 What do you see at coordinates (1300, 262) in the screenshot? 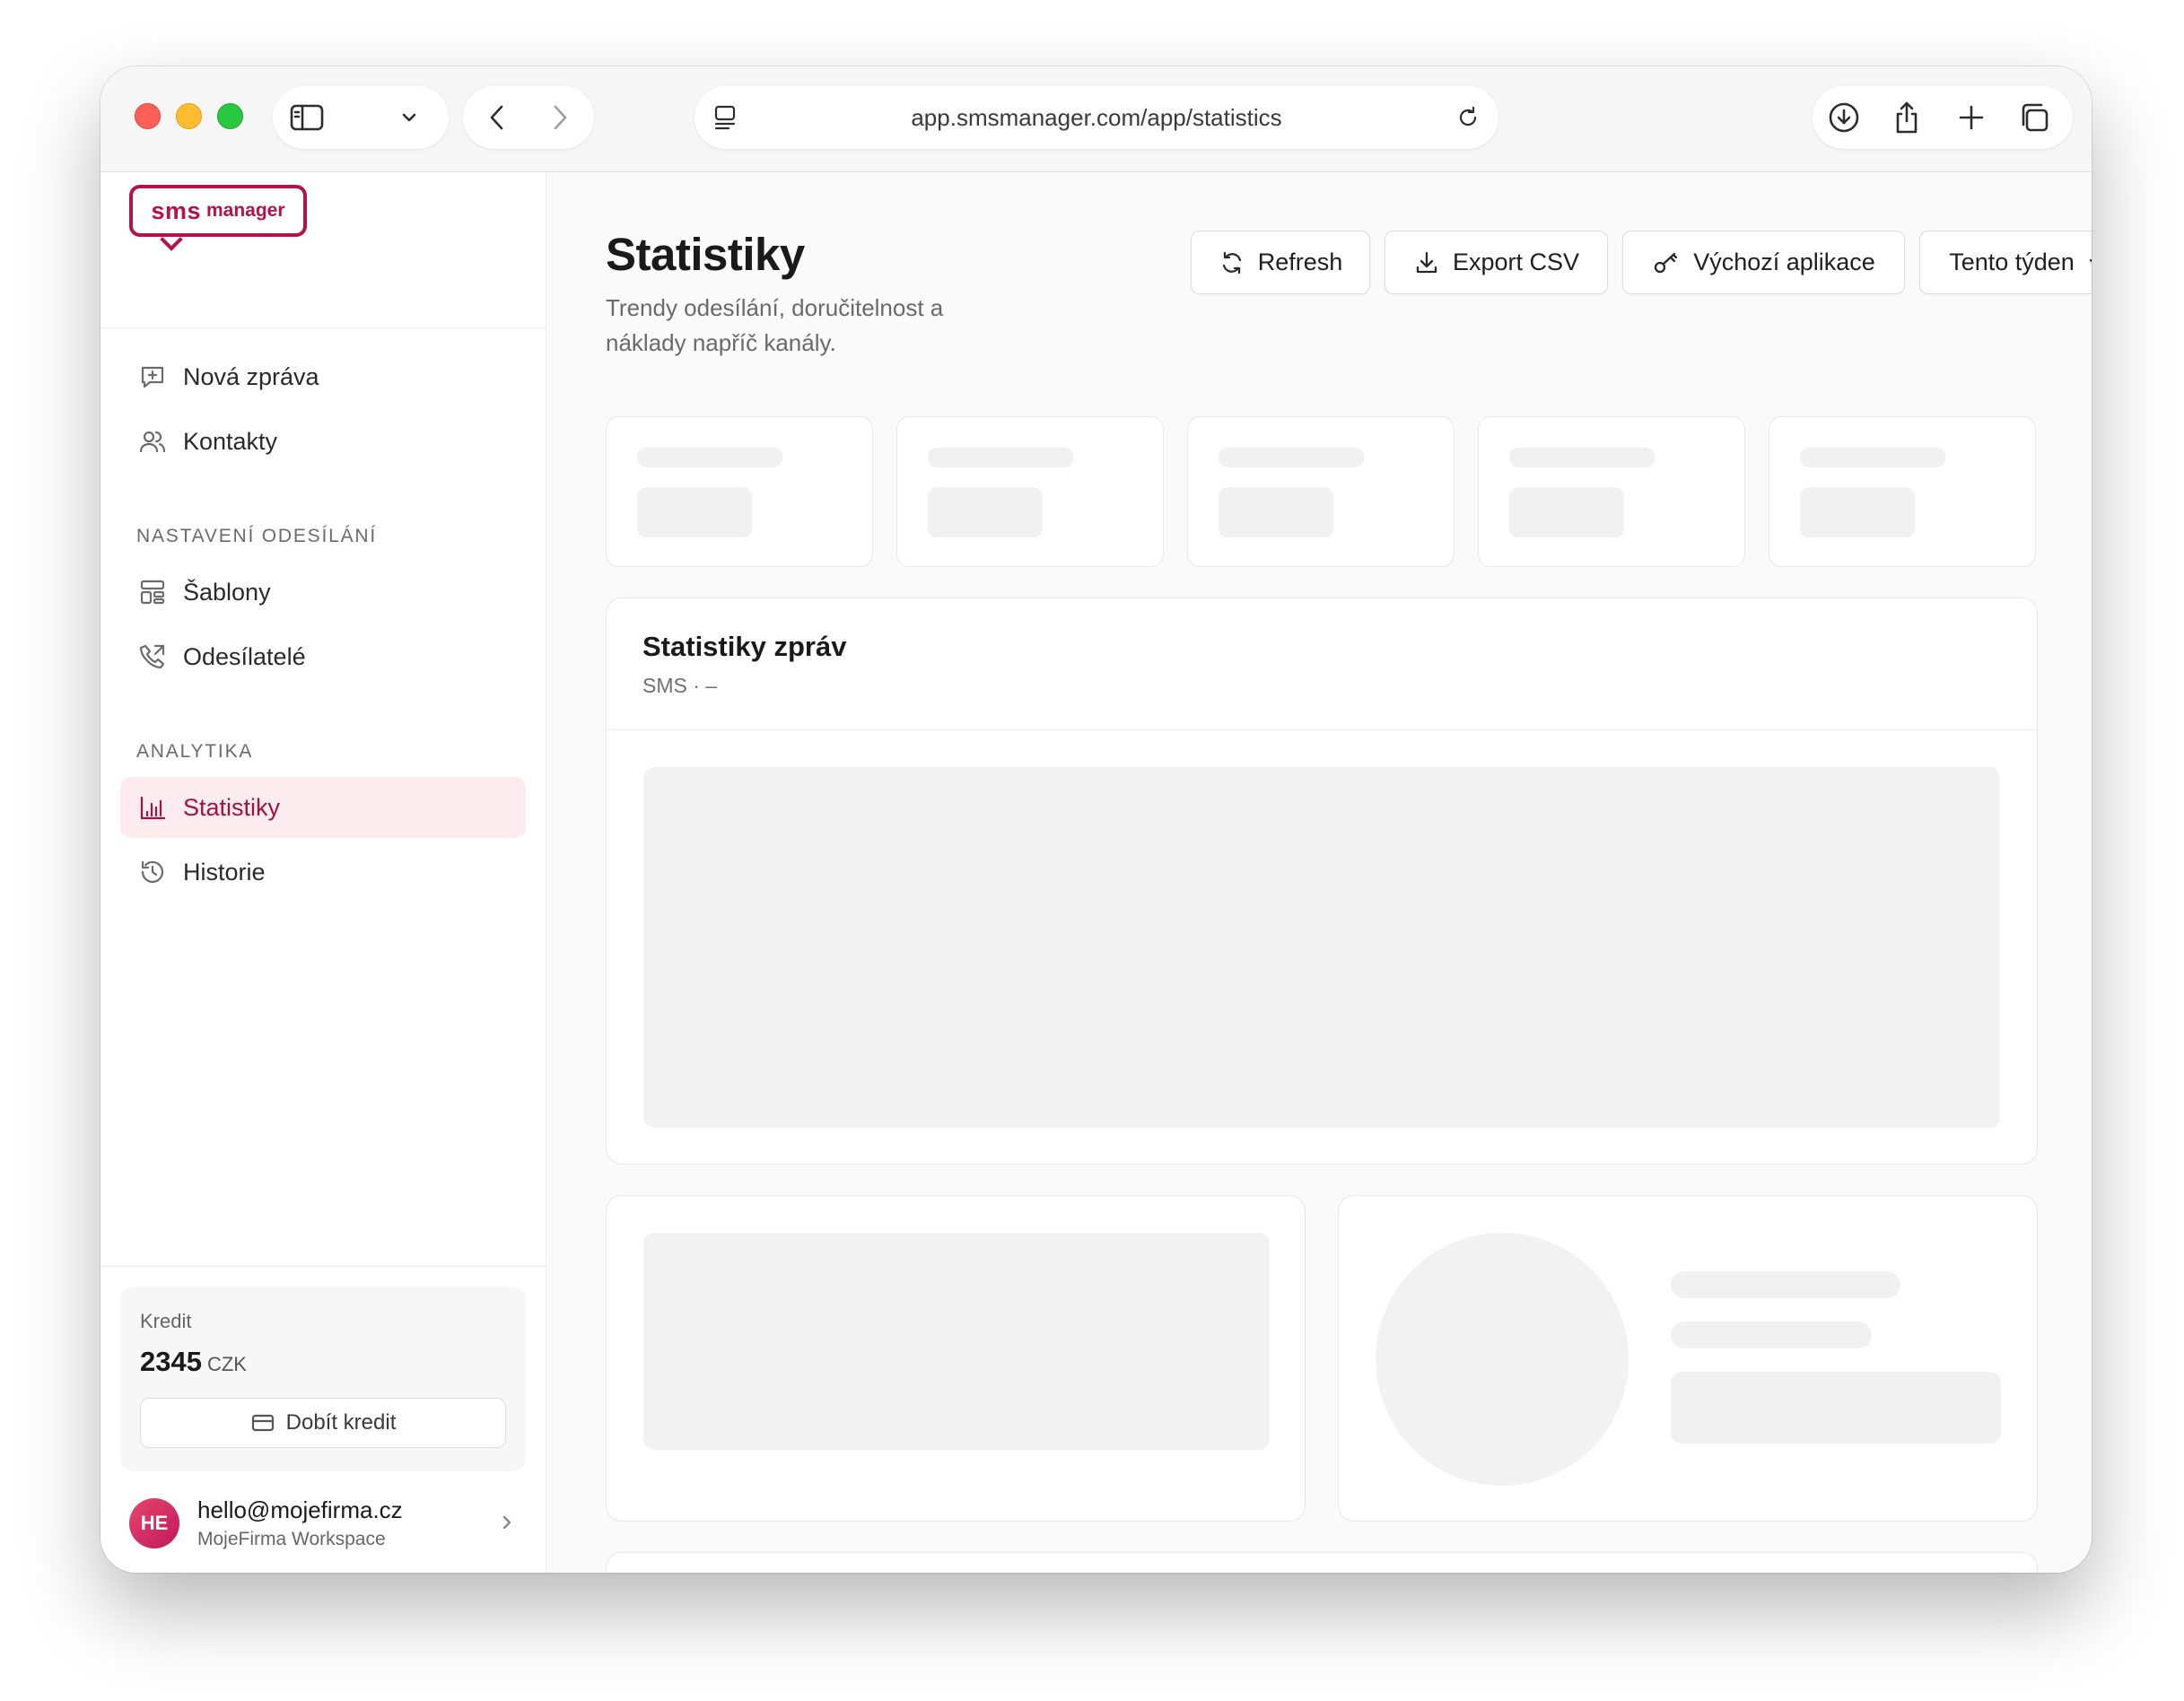
I see `refresh-label: Refresh` at bounding box center [1300, 262].